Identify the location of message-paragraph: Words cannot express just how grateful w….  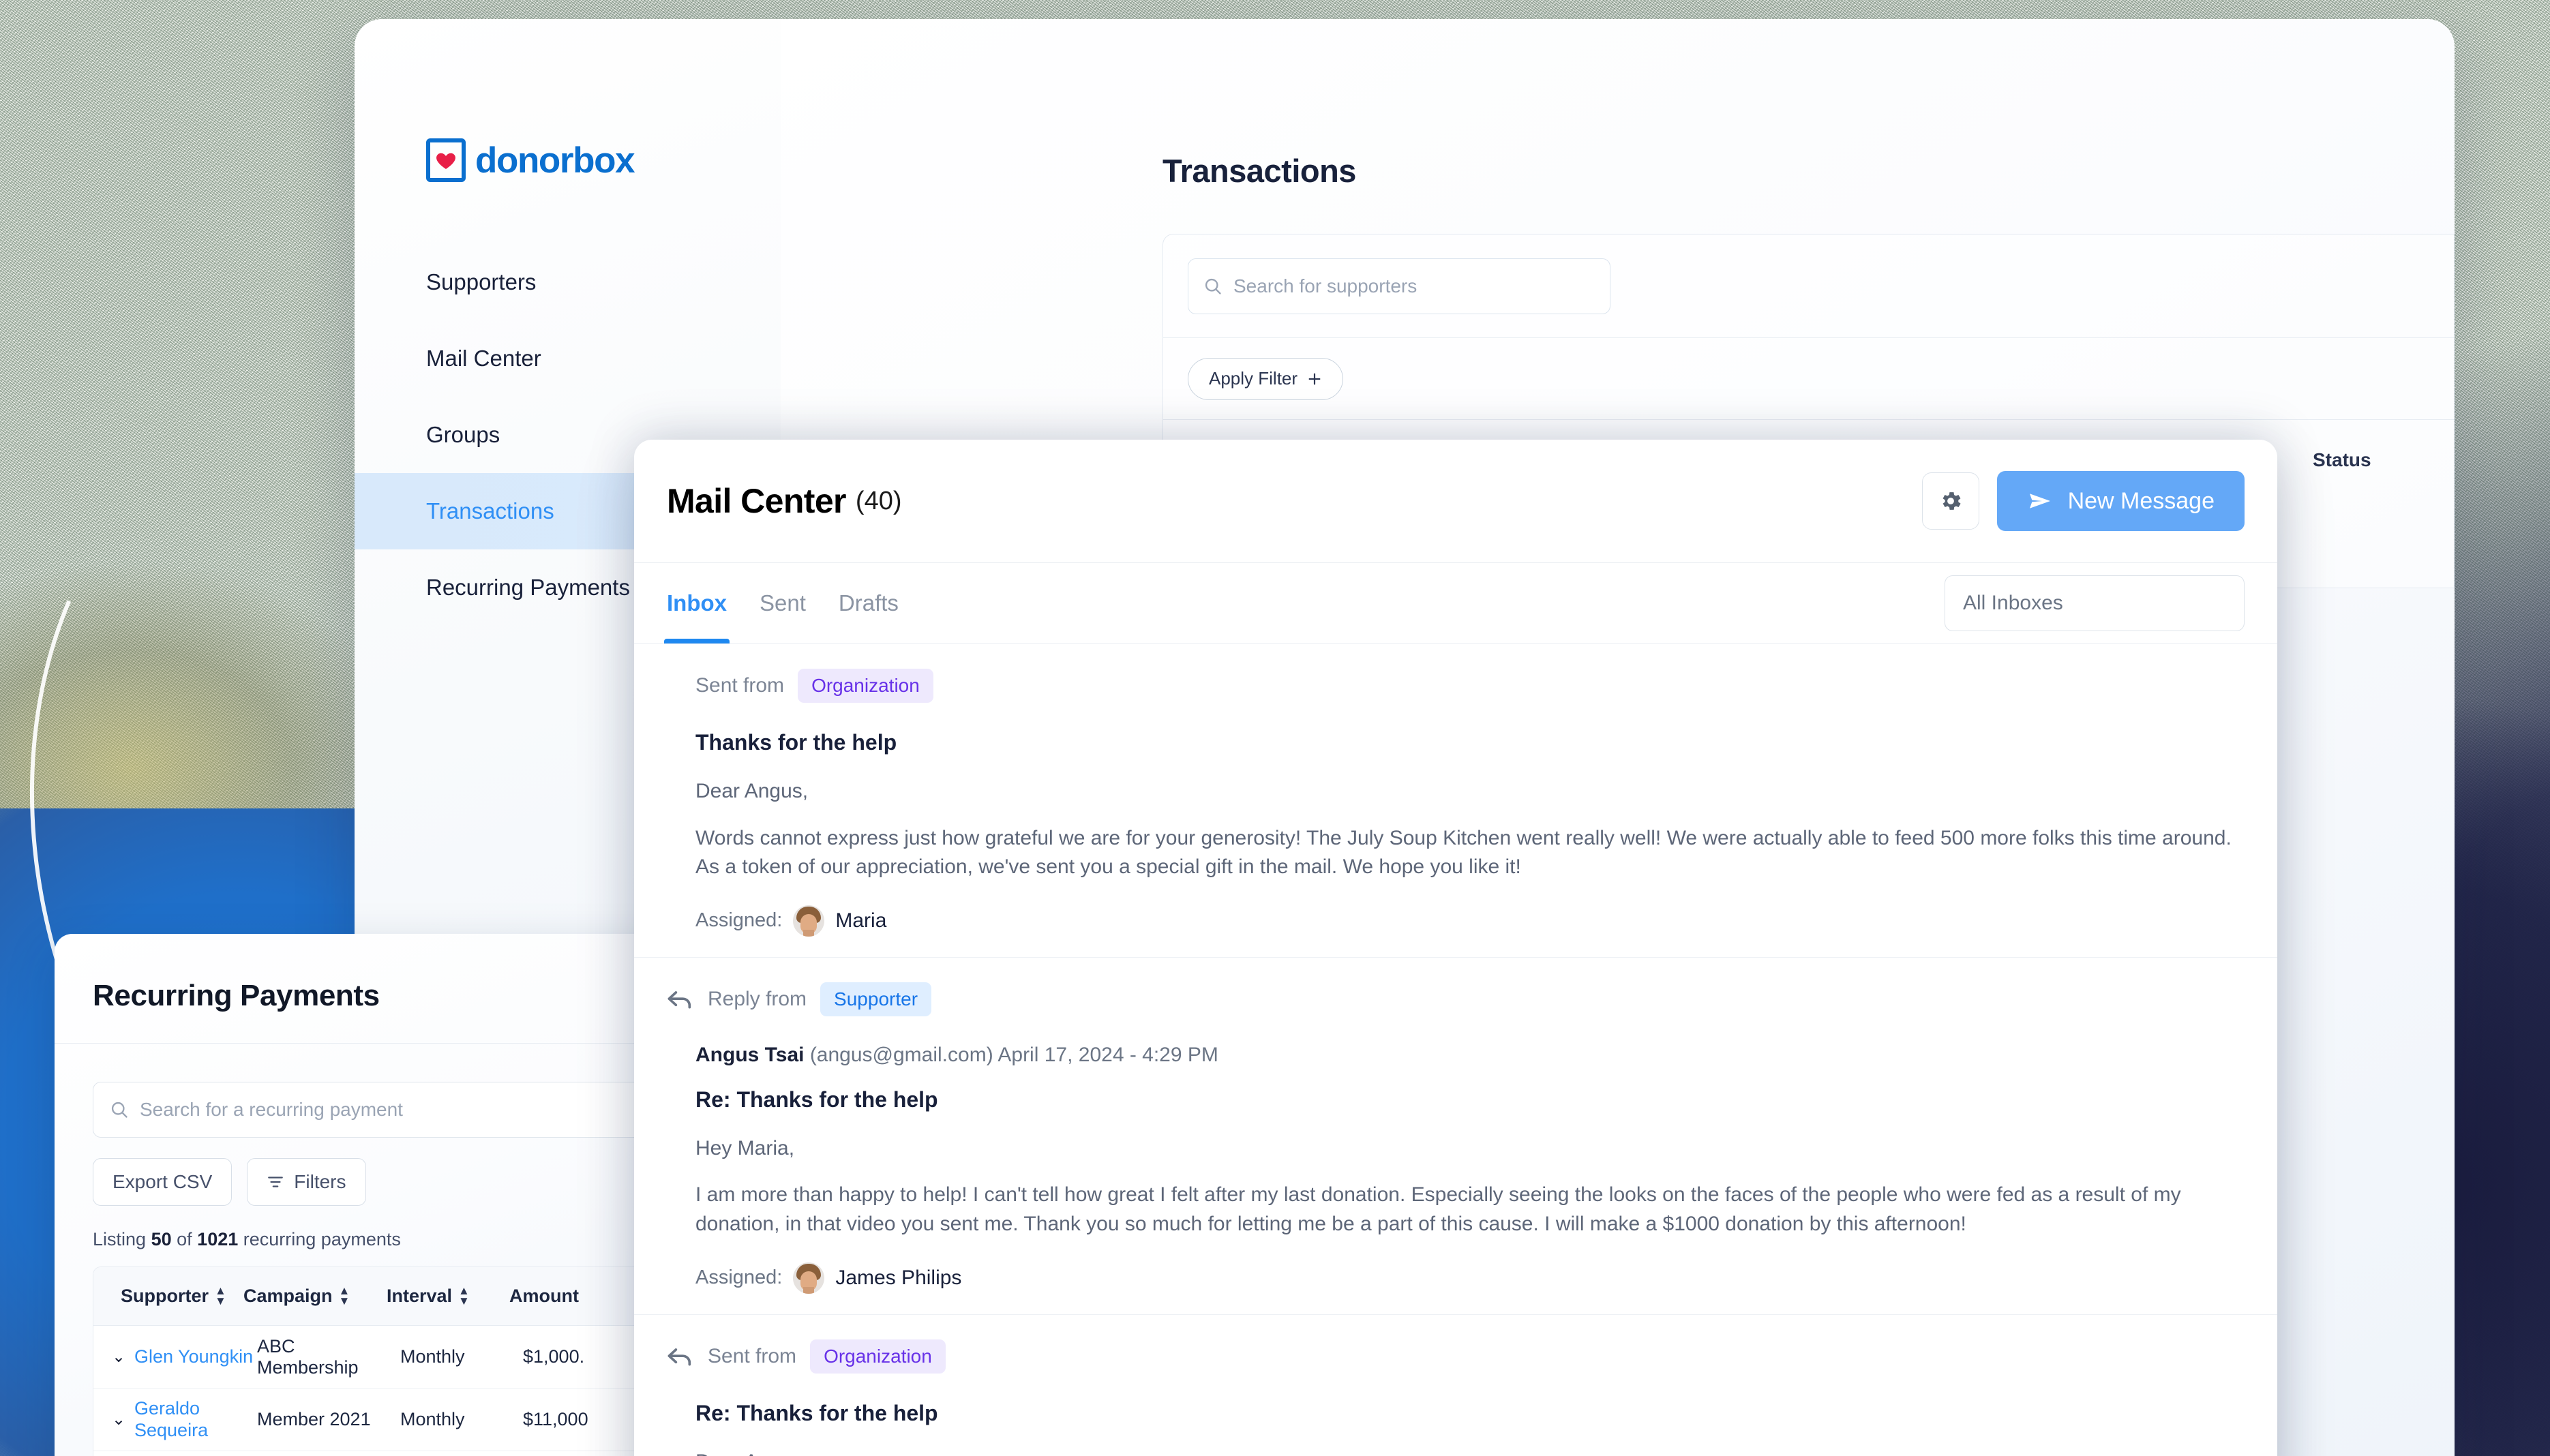
(1463, 852).